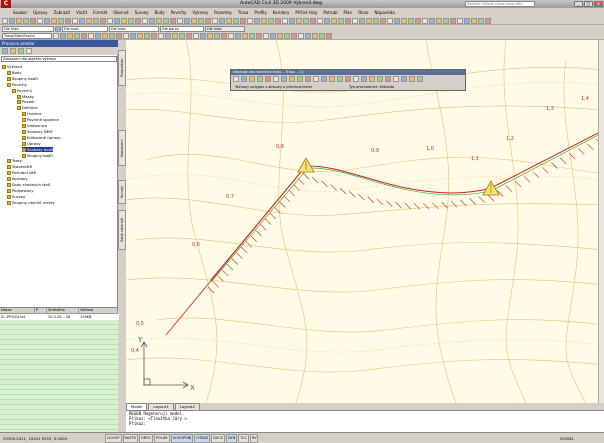 This screenshot has width=604, height=443. What do you see at coordinates (366, 423) in the screenshot?
I see `command-prompt: Příkaz:` at bounding box center [366, 423].